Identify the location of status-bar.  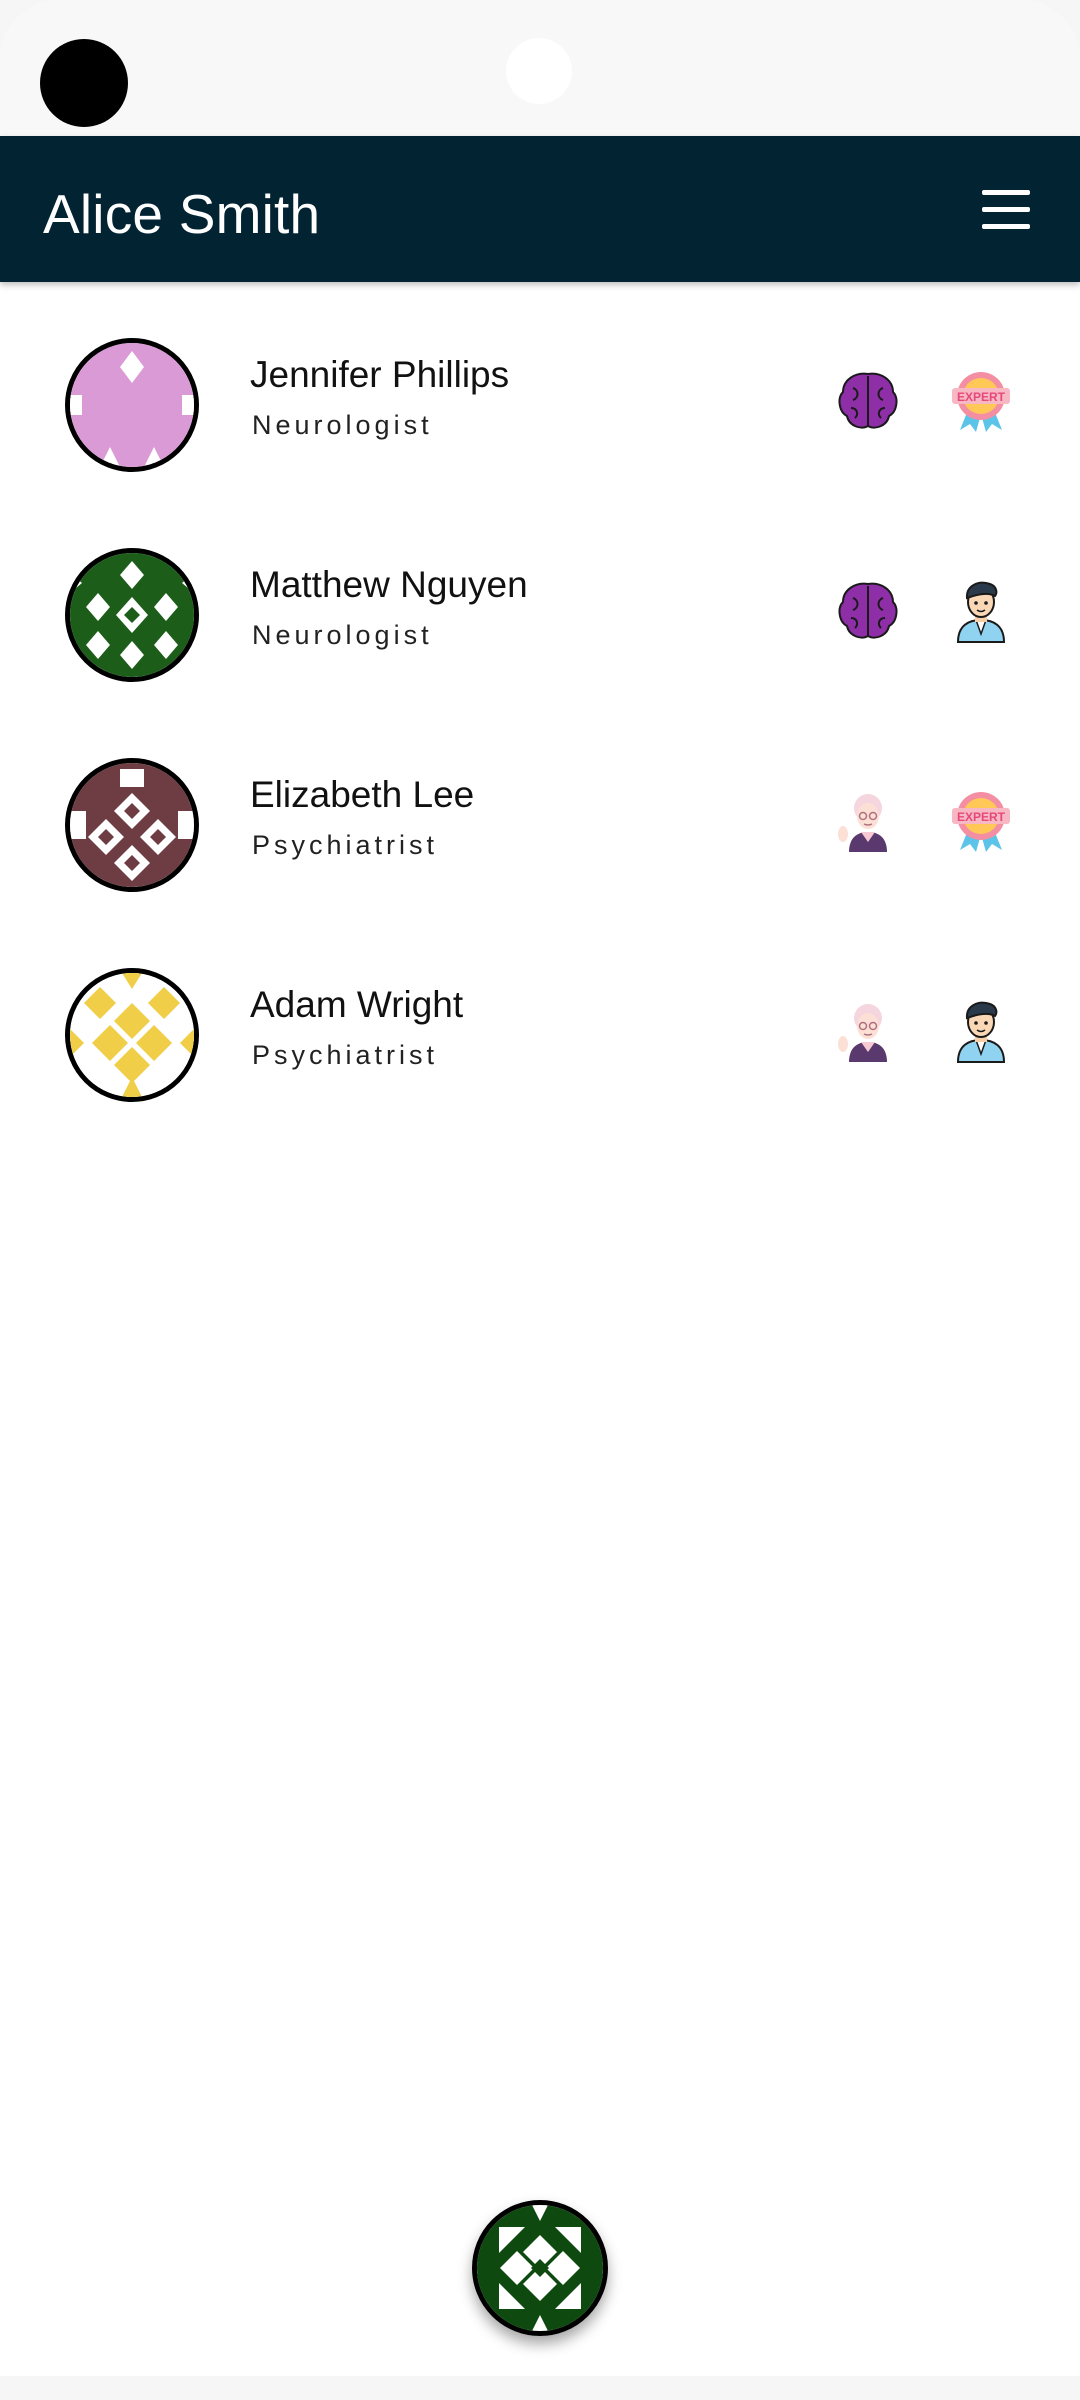
(540, 68).